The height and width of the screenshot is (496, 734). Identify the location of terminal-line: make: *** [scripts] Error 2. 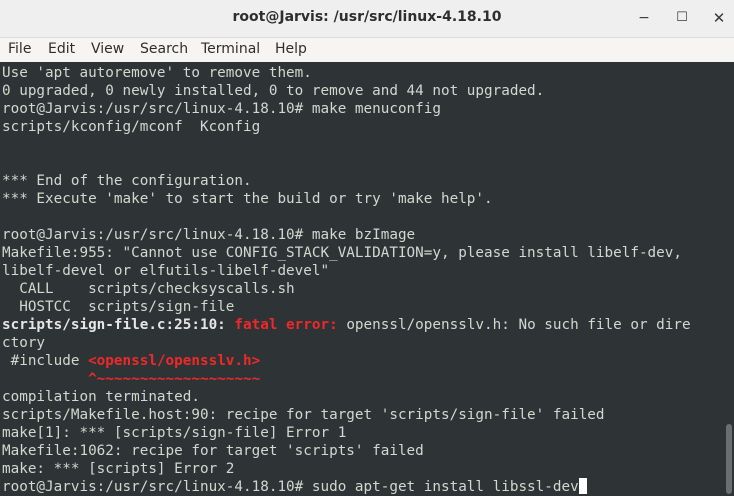
(118, 469).